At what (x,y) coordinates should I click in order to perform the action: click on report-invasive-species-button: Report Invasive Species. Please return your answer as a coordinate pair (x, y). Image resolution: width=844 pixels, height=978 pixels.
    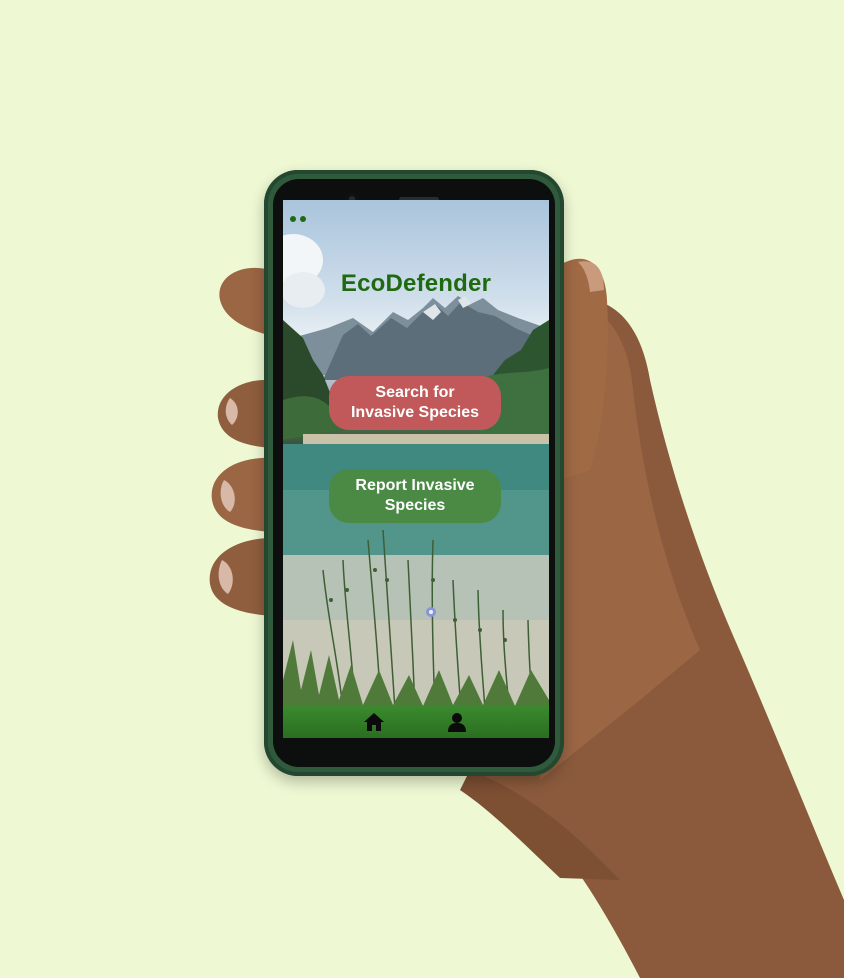
    Looking at the image, I should click on (415, 496).